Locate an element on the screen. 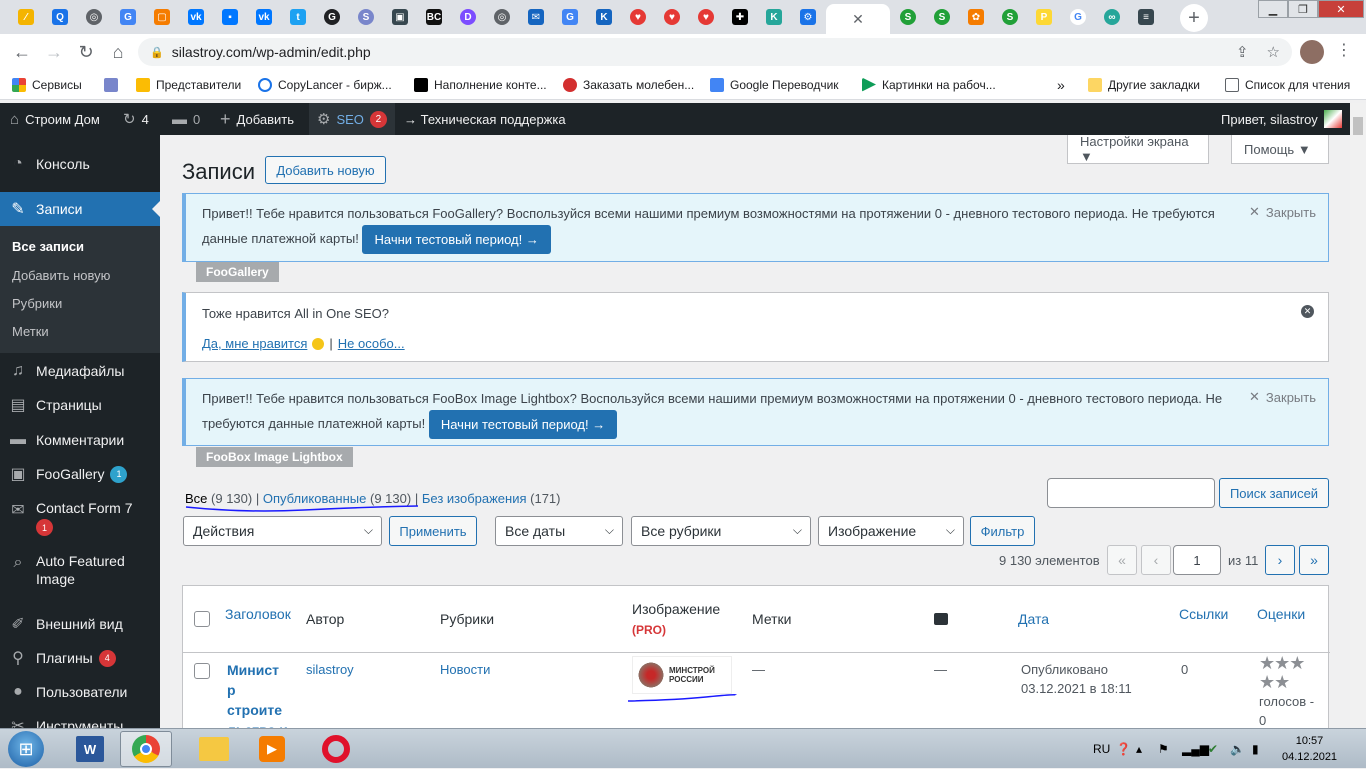 This screenshot has height=769, width=1366. menu-dashboard: ◔ Консоль is located at coordinates (80, 164).